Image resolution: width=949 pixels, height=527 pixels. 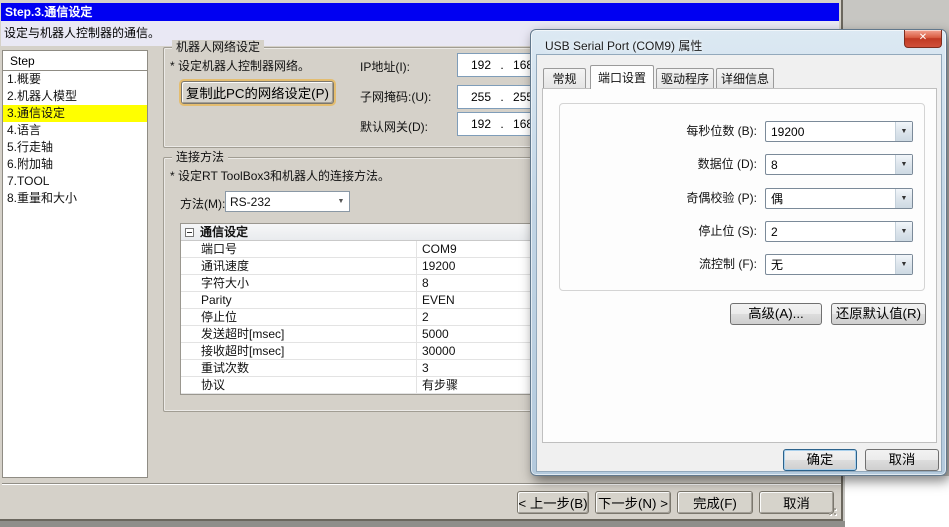 I want to click on stop-bits-label: 停止位 (S):, so click(x=727, y=231).